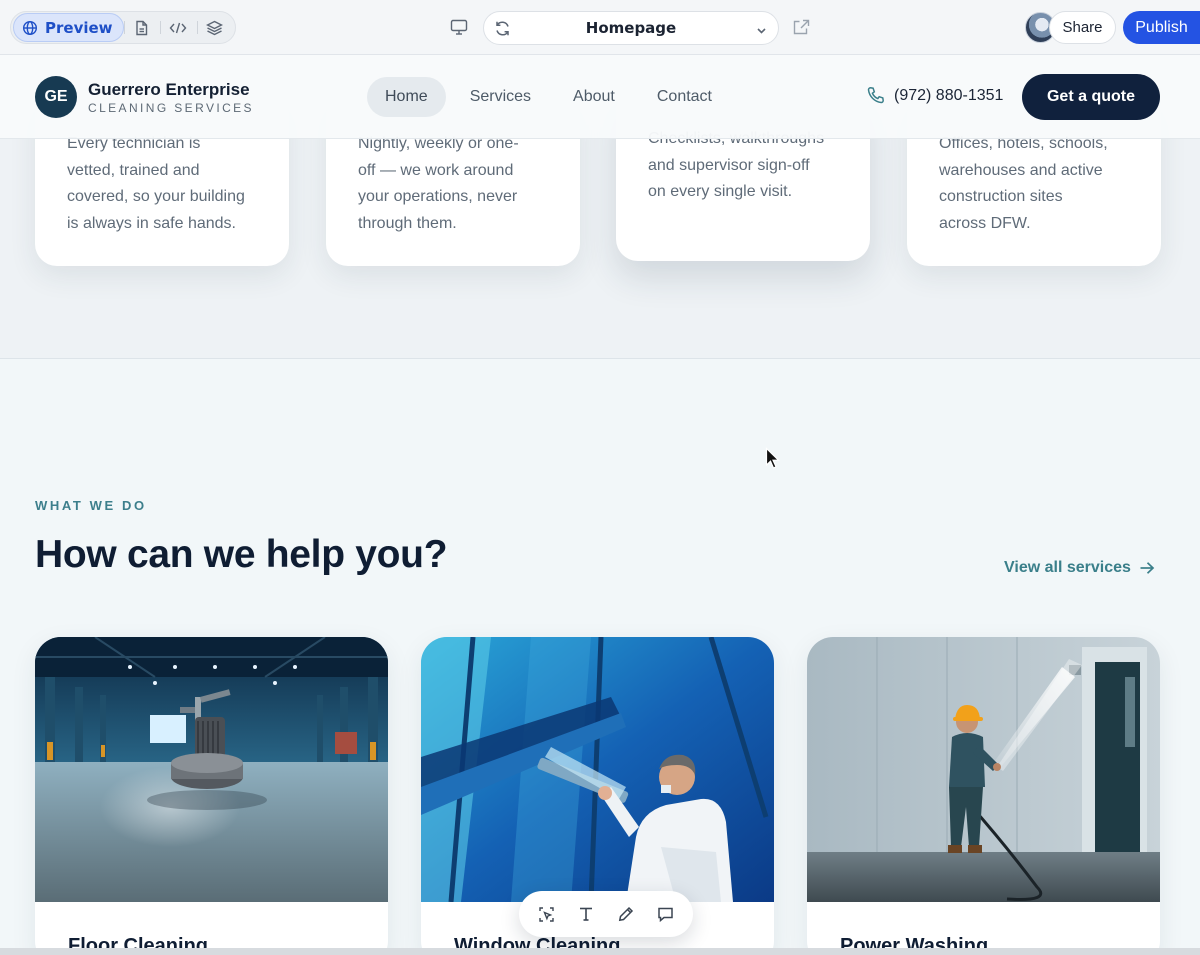 The image size is (1200, 955). I want to click on desktop-viewport-button, so click(459, 27).